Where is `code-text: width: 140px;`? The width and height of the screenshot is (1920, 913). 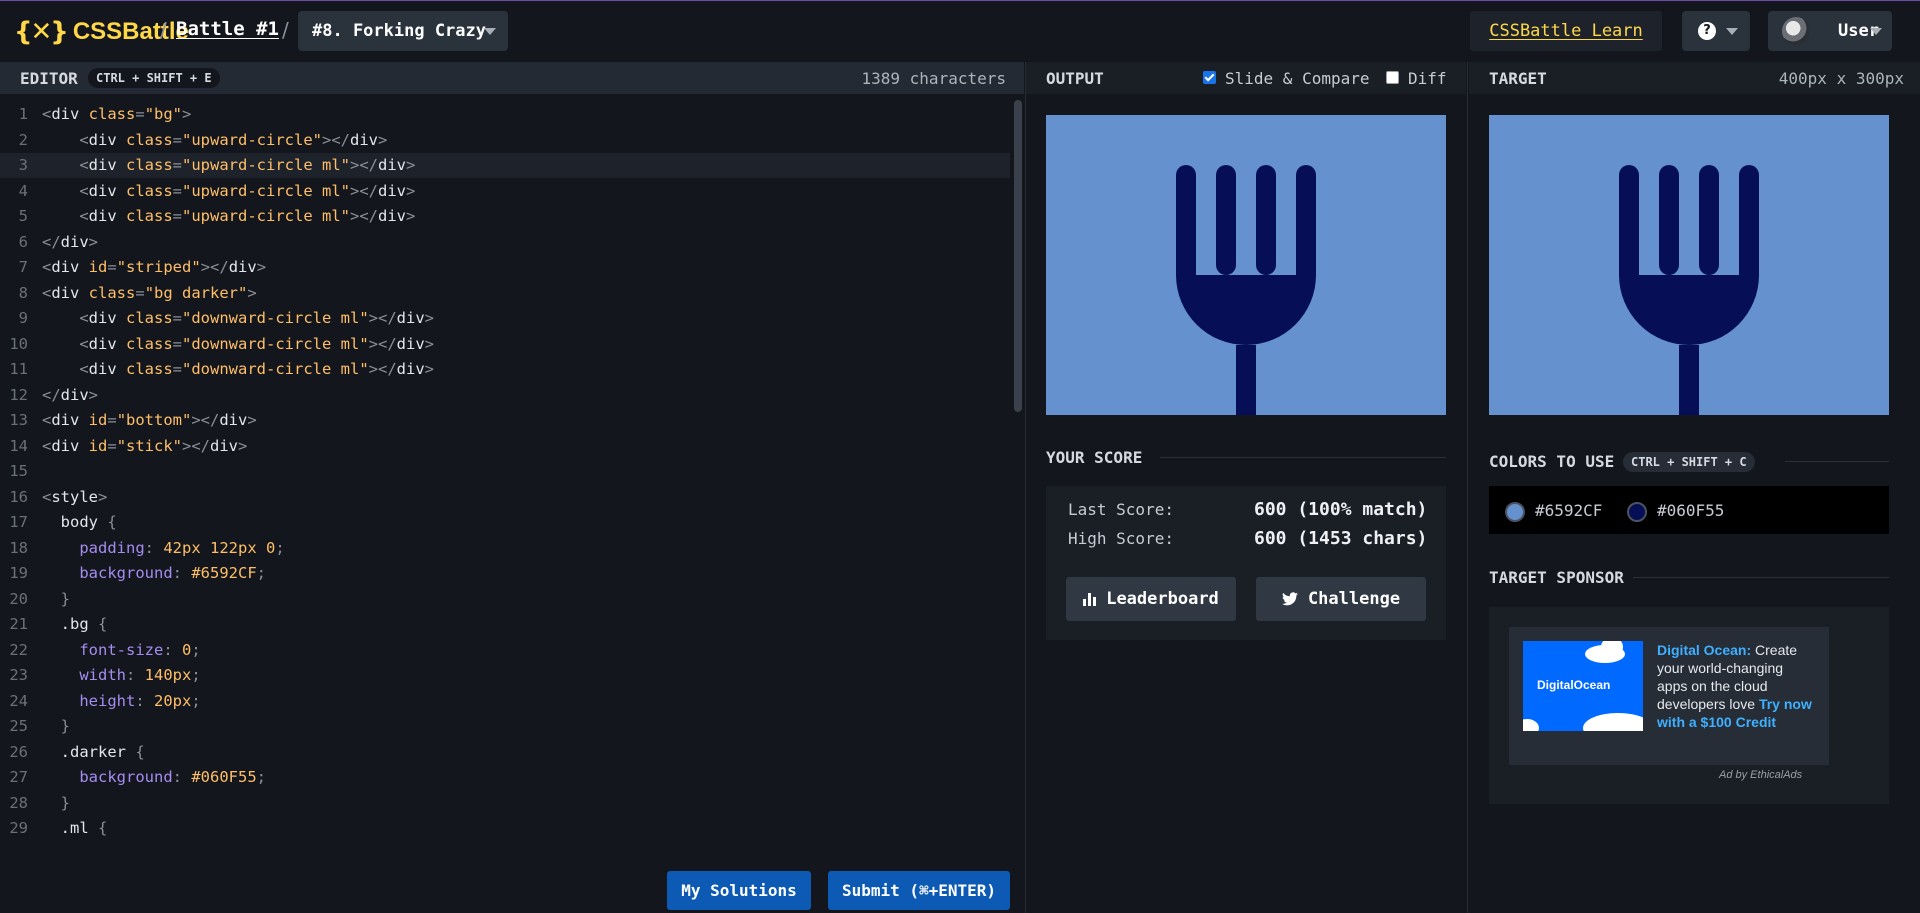
code-text: width: 140px; is located at coordinates (121, 675).